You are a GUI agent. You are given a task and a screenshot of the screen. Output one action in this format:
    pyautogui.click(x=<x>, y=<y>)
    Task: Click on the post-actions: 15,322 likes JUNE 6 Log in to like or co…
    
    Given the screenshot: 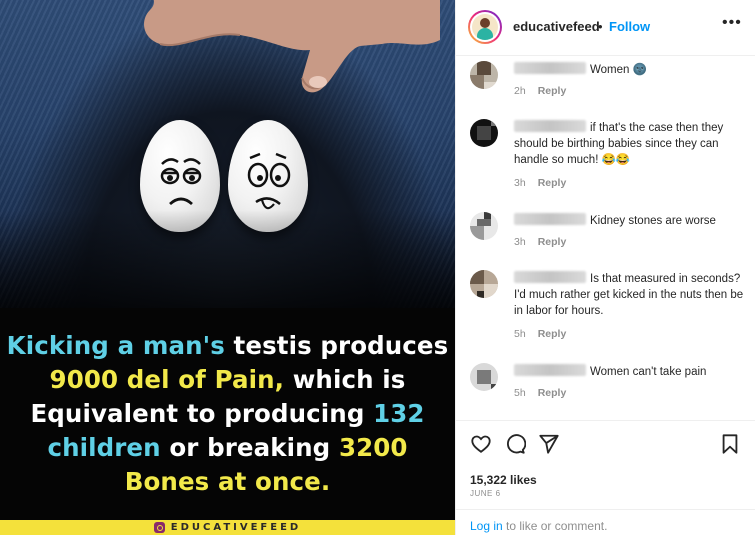 What is the action you would take?
    pyautogui.click(x=605, y=478)
    